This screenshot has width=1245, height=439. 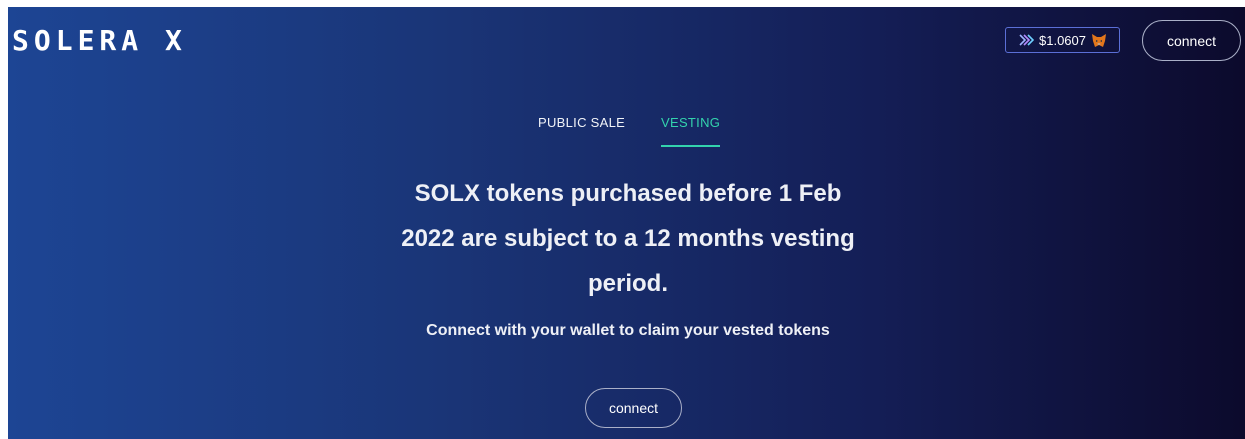 What do you see at coordinates (1026, 40) in the screenshot?
I see `token-arrows-icon` at bounding box center [1026, 40].